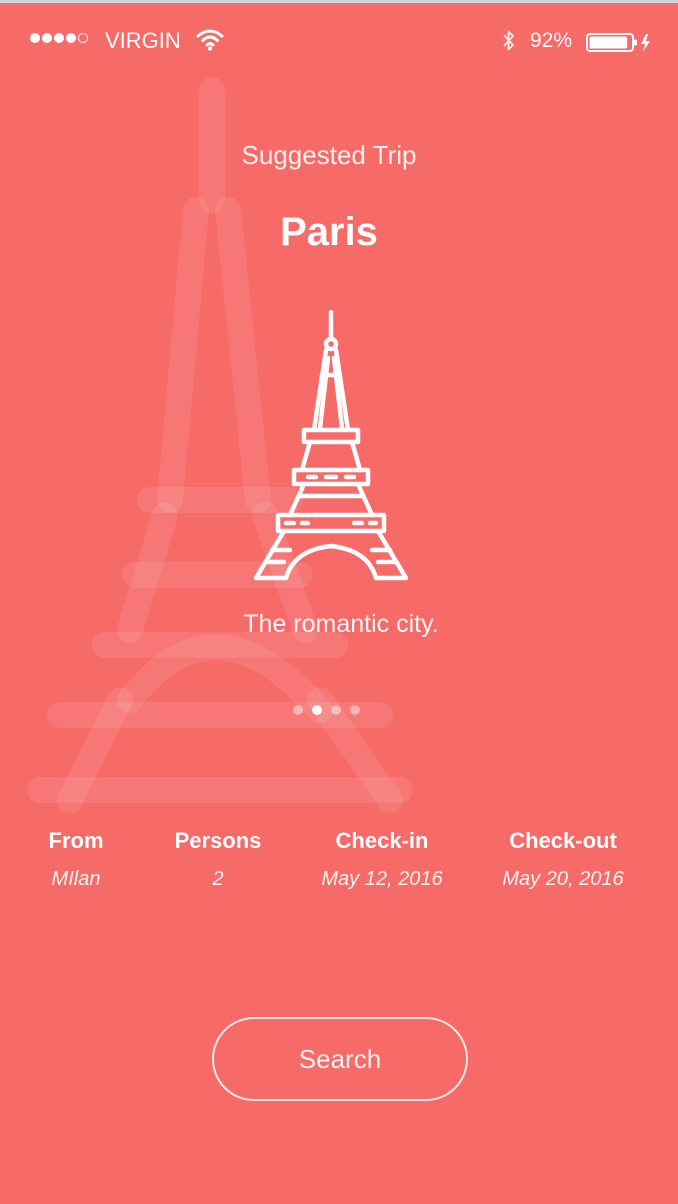 The height and width of the screenshot is (1204, 678). I want to click on persons-field: Persons 2, so click(218, 859).